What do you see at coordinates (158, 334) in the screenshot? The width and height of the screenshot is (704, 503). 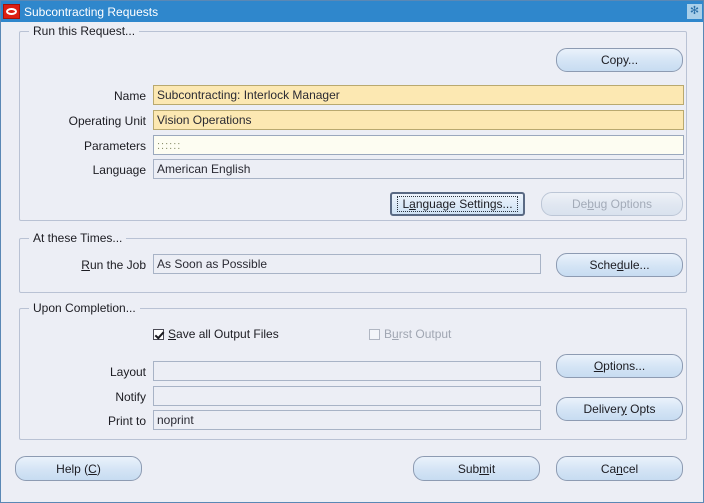 I see `checkbox-checked-icon` at bounding box center [158, 334].